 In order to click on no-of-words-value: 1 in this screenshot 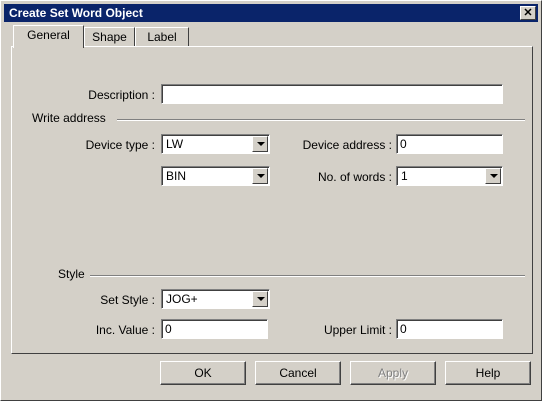, I will do `click(404, 176)`.